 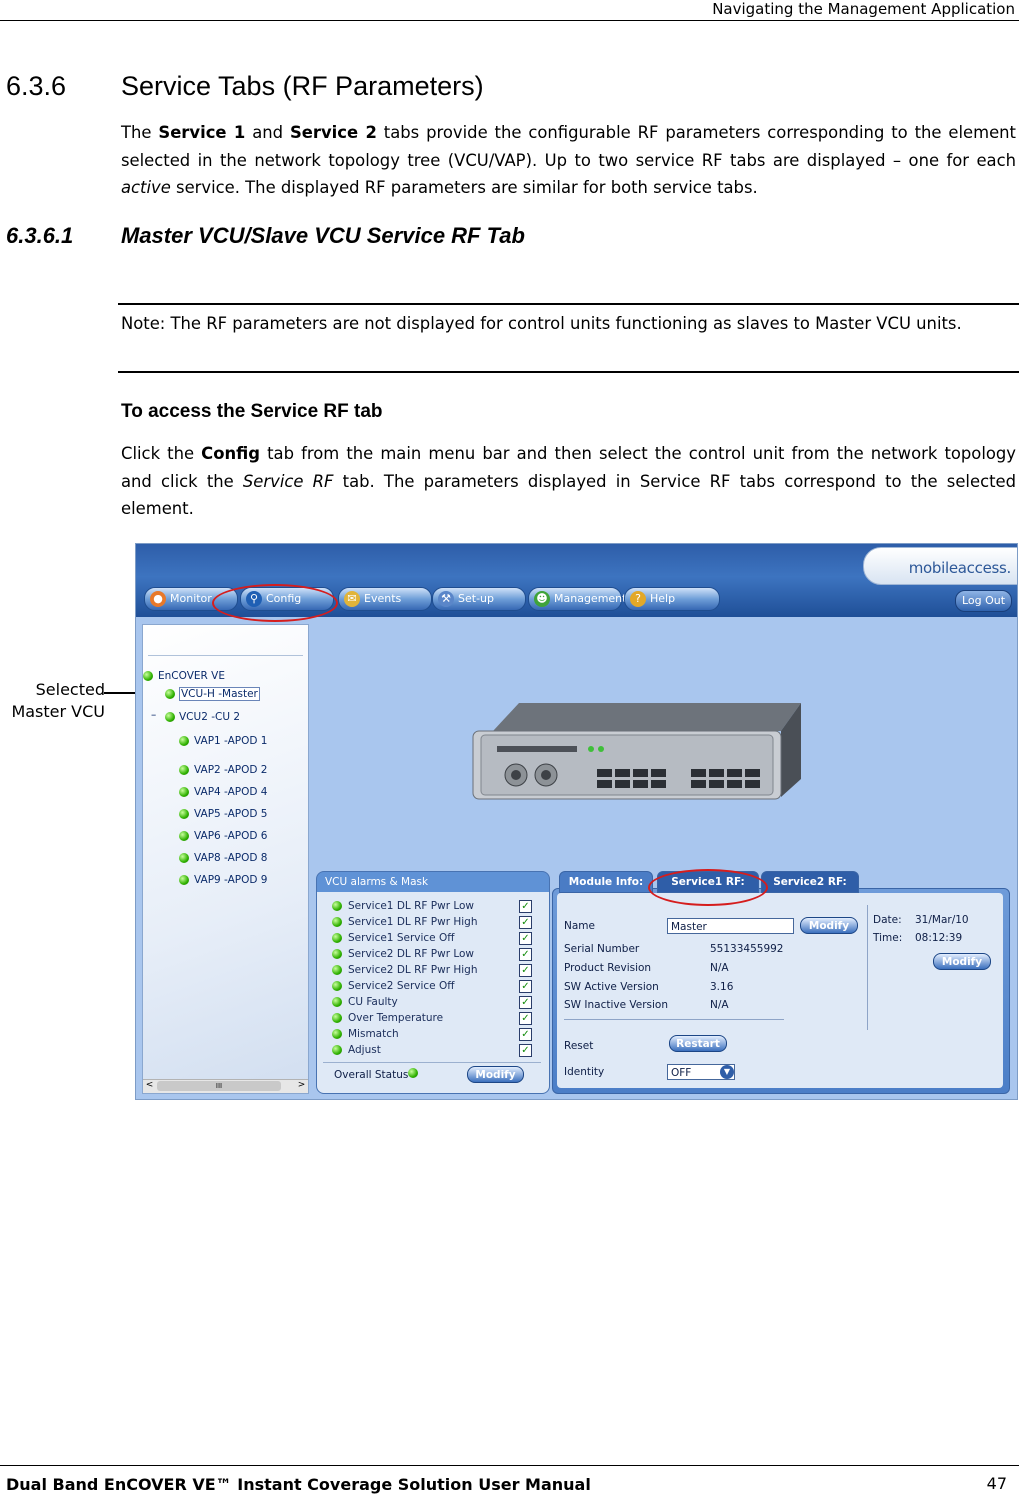 I want to click on config-highlight-oval, so click(x=275, y=603).